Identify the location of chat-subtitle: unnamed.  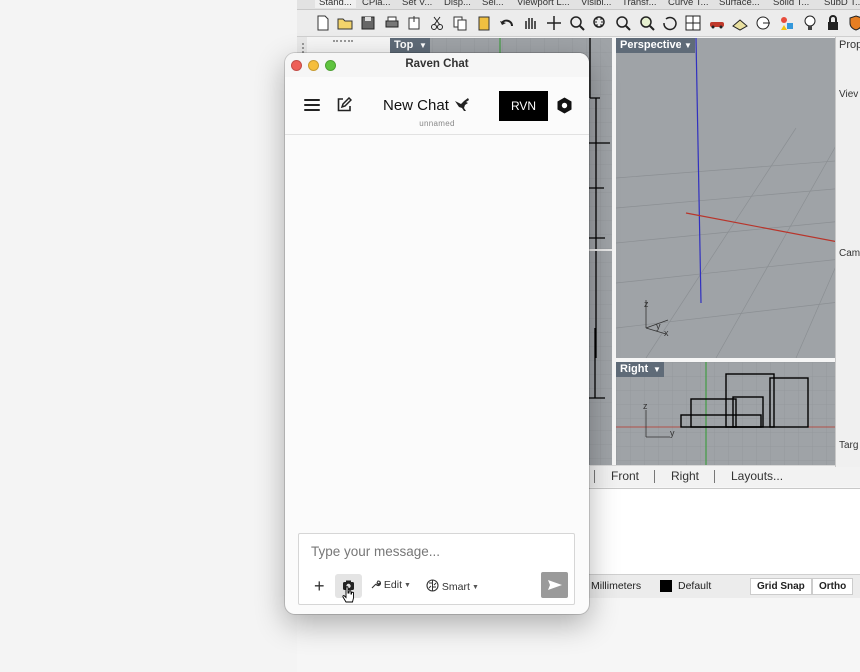
(437, 123).